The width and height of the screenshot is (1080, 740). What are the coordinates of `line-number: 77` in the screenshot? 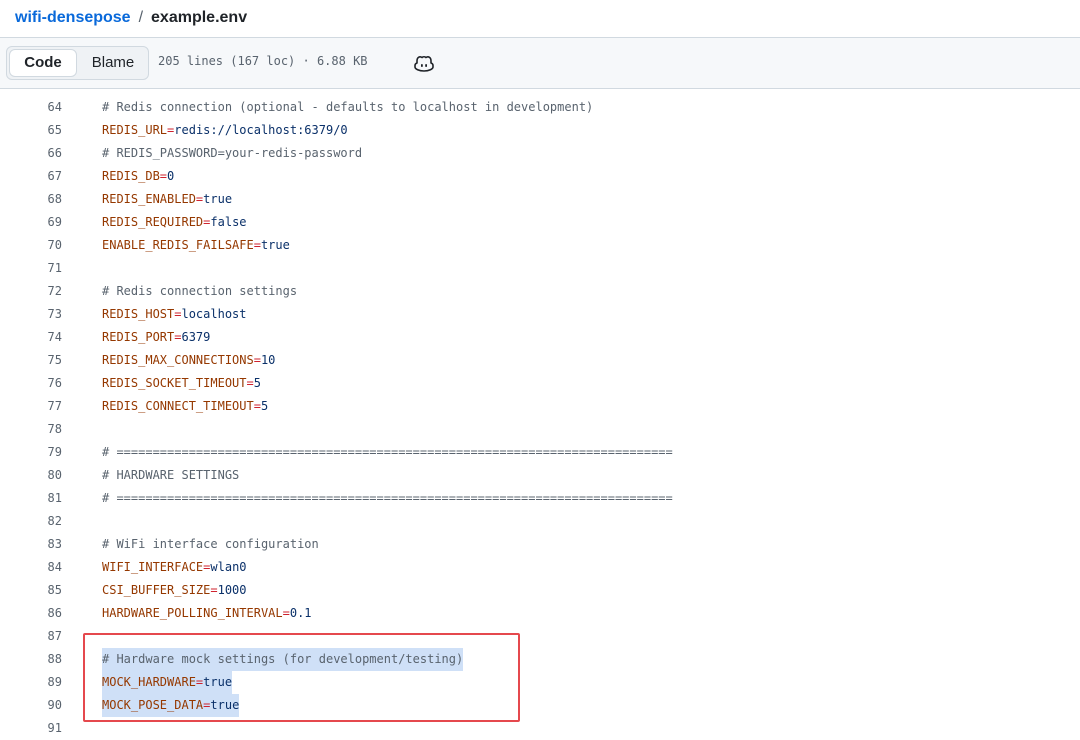 It's located at (31, 406).